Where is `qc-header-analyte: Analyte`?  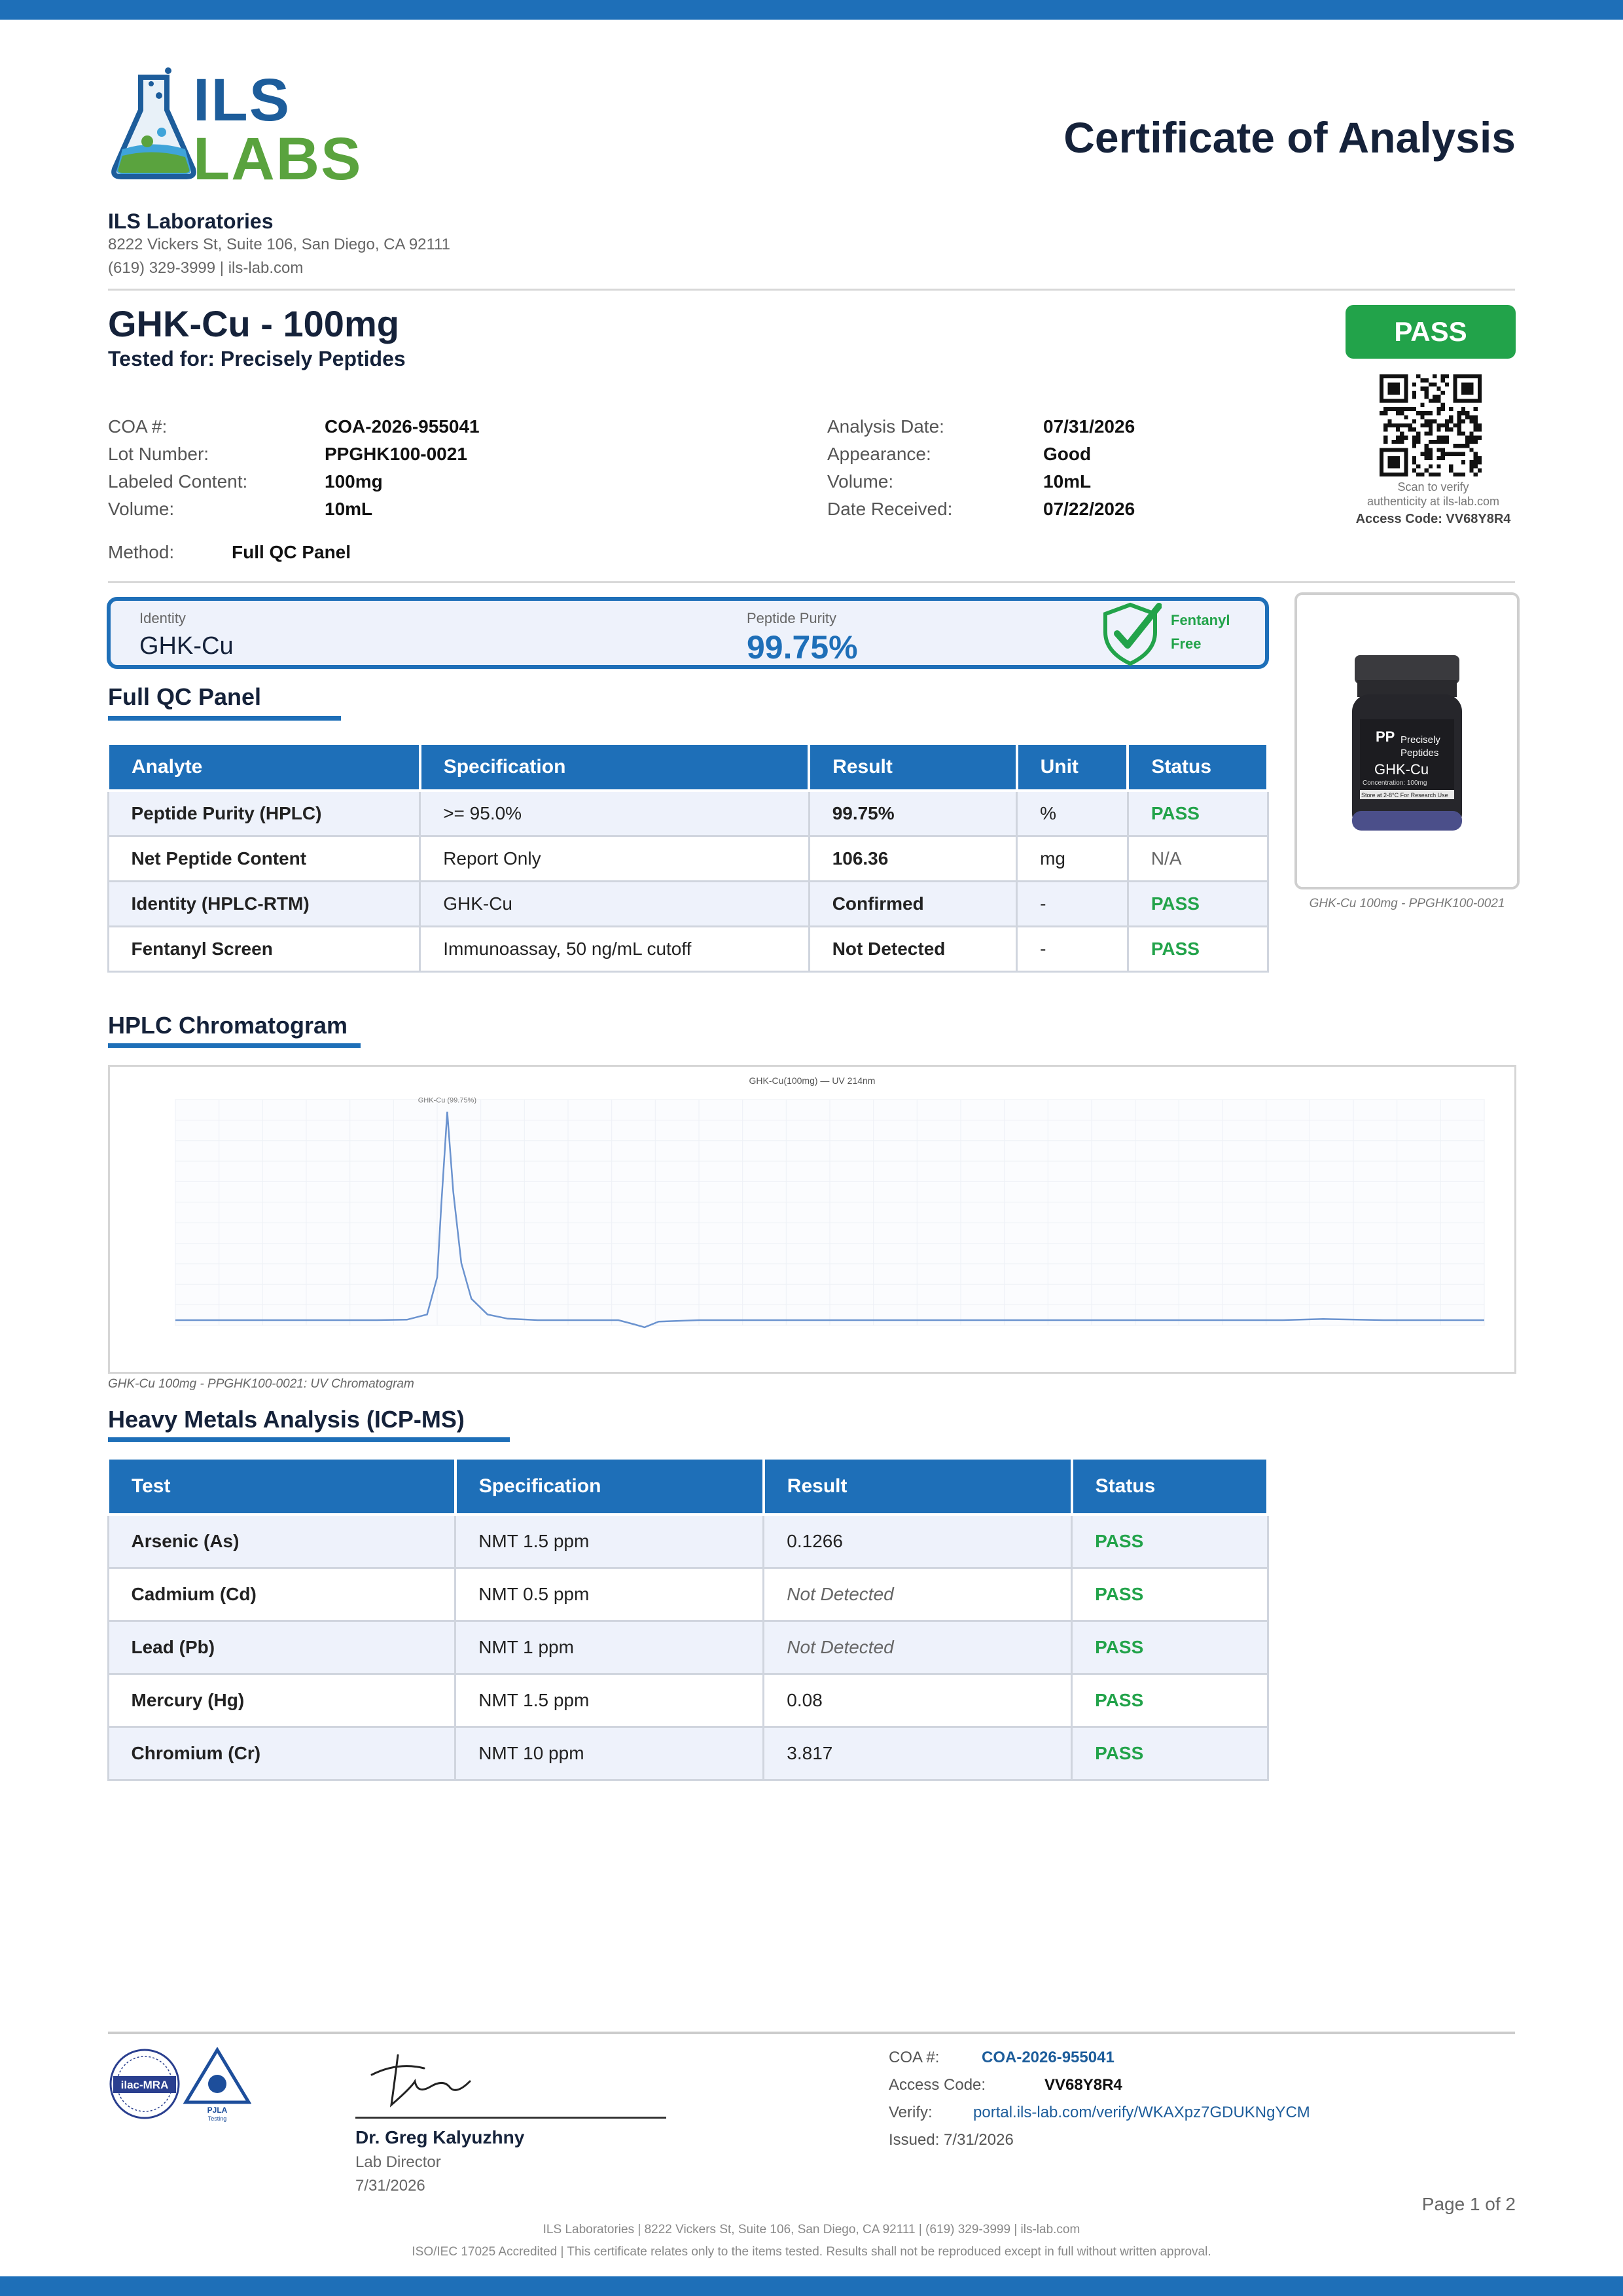 qc-header-analyte: Analyte is located at coordinates (264, 767).